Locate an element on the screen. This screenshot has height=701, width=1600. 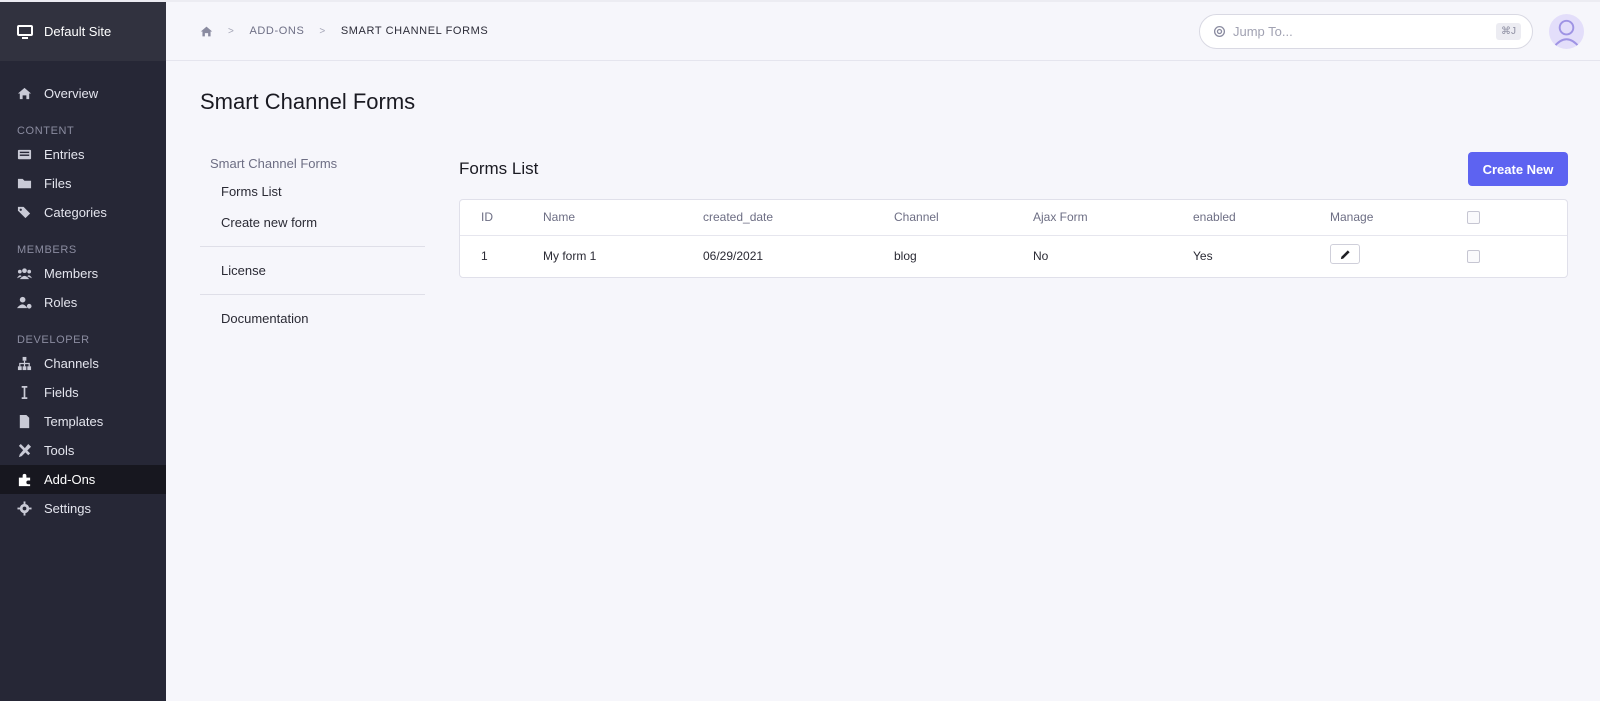
page-title: Smart Channel Forms is located at coordinates (308, 101).